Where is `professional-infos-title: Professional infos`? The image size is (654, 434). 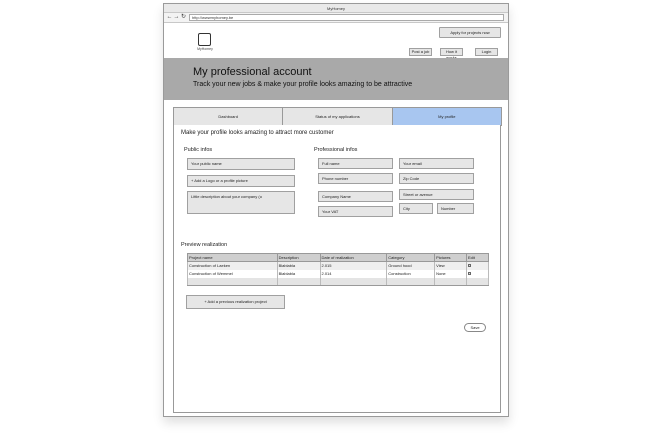
professional-infos-title: Professional infos is located at coordinates (336, 150).